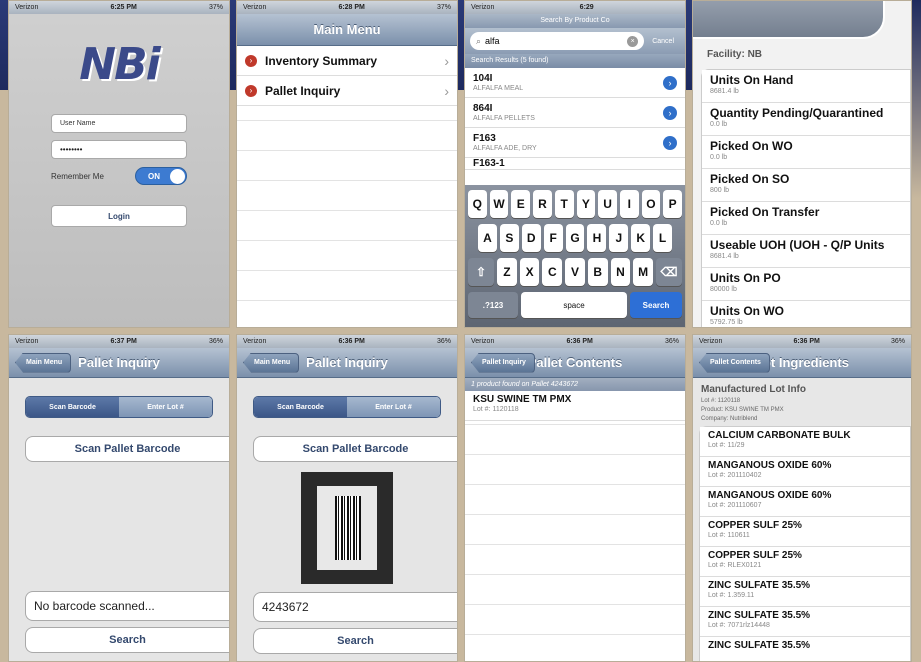 The image size is (921, 662). What do you see at coordinates (575, 164) in the screenshot?
I see `result-row: F163-1` at bounding box center [575, 164].